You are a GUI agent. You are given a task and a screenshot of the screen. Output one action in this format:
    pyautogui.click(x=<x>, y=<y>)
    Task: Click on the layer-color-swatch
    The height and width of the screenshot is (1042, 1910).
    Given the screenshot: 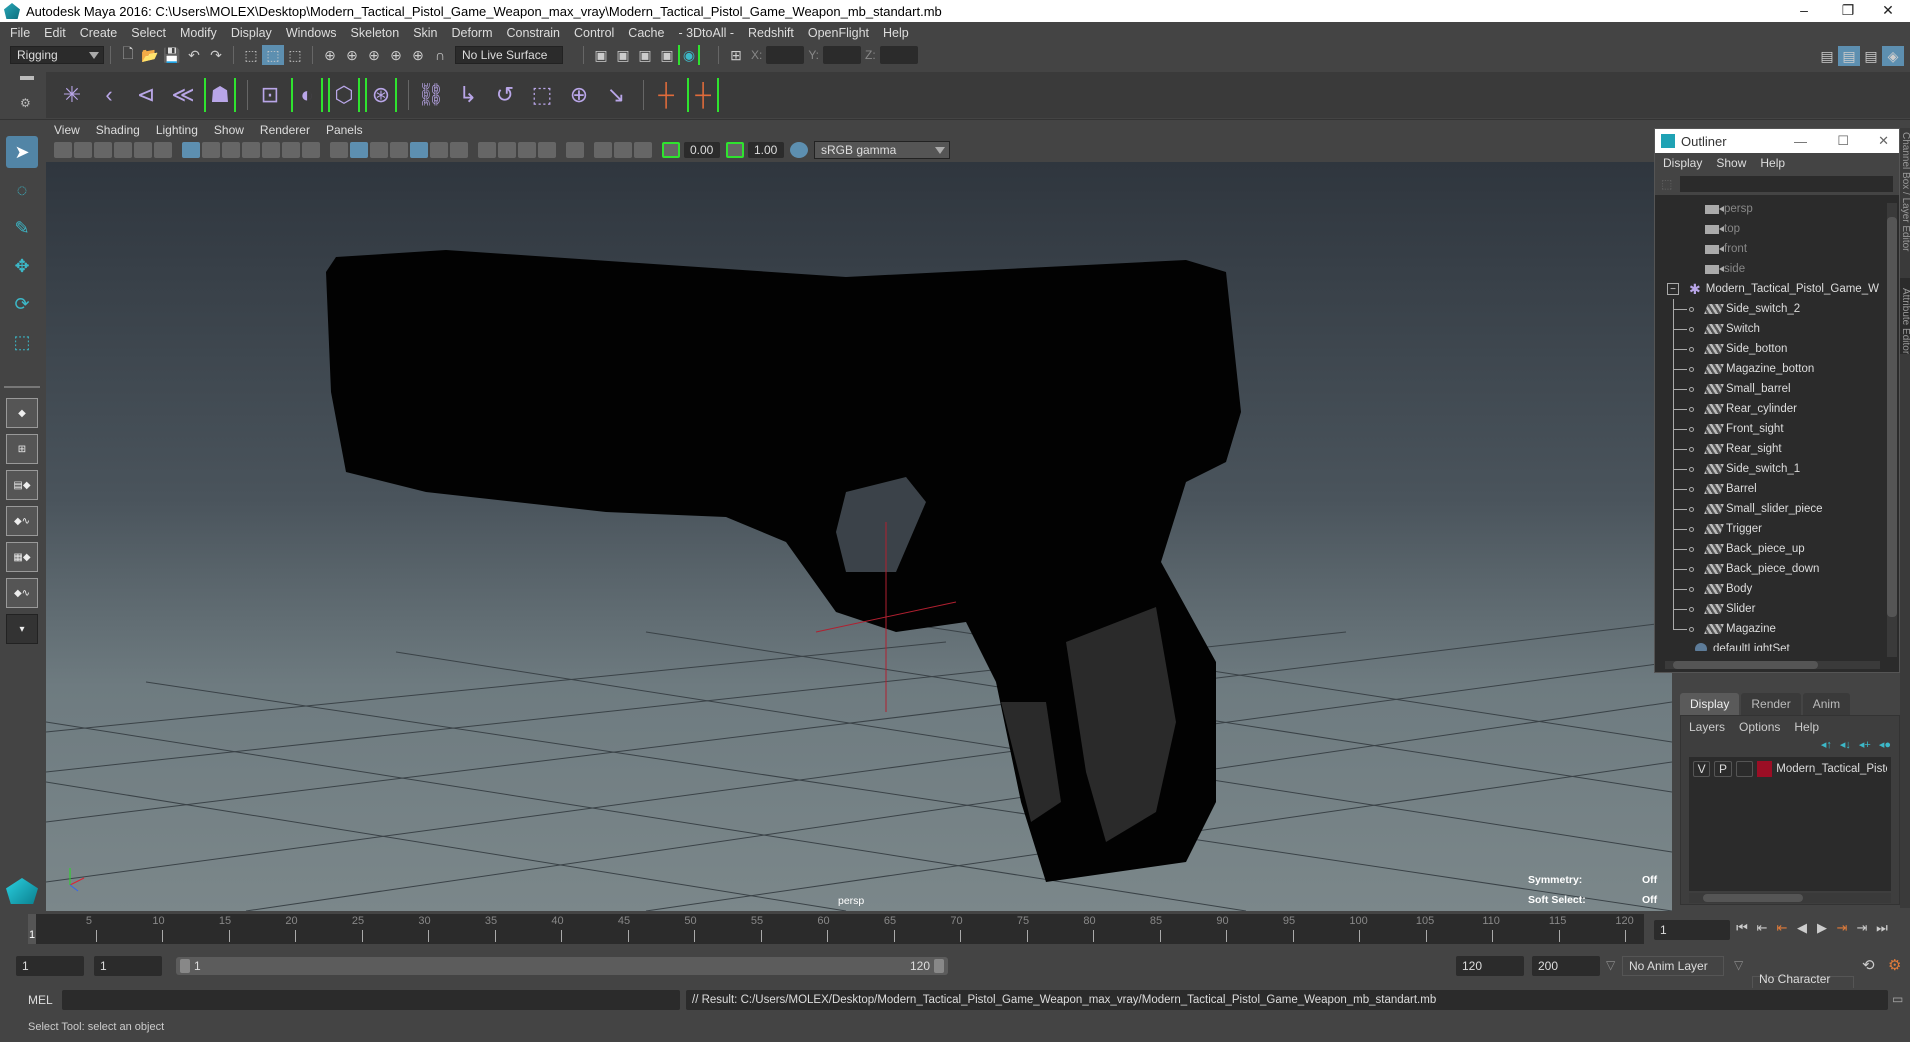 What is the action you would take?
    pyautogui.click(x=1764, y=769)
    